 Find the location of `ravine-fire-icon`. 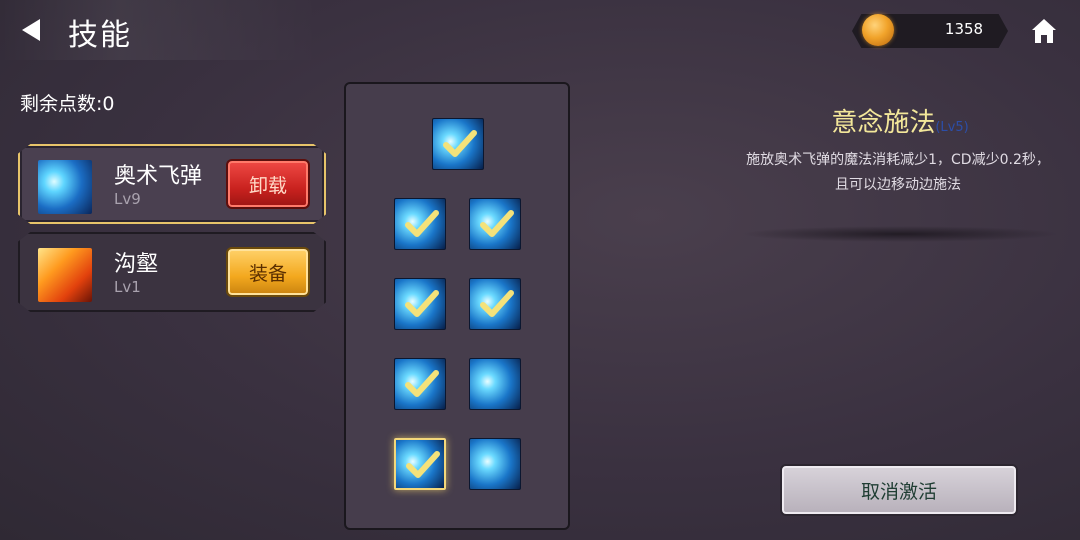

ravine-fire-icon is located at coordinates (65, 275).